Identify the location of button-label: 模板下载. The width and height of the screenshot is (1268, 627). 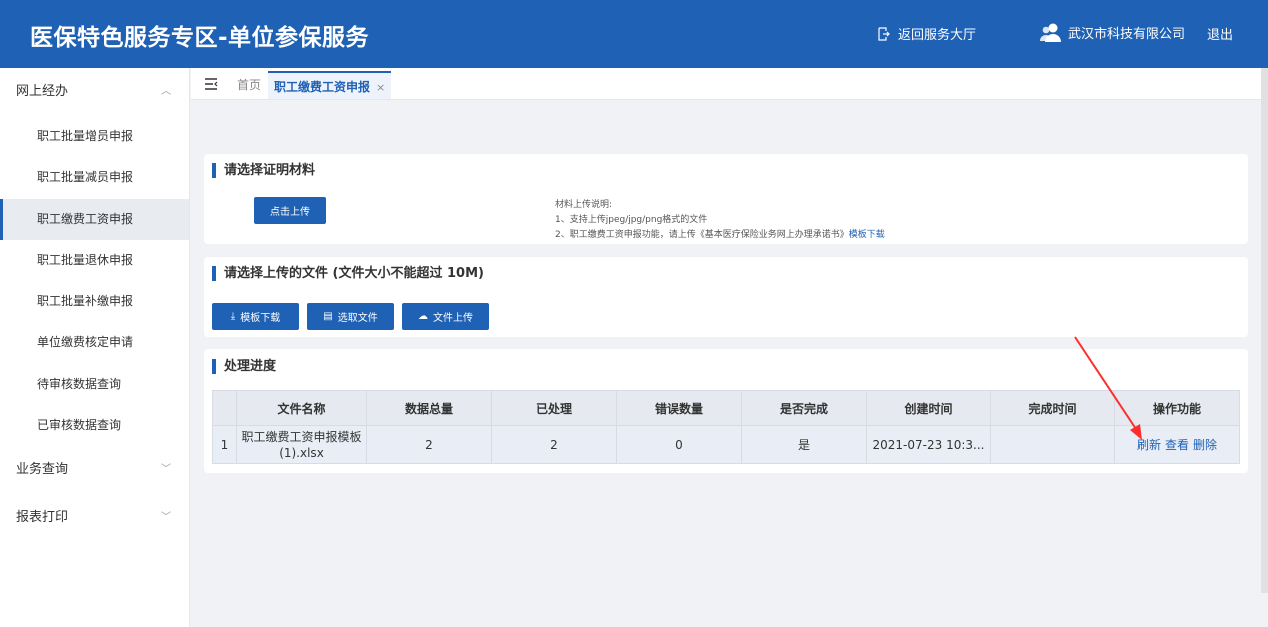
(260, 318).